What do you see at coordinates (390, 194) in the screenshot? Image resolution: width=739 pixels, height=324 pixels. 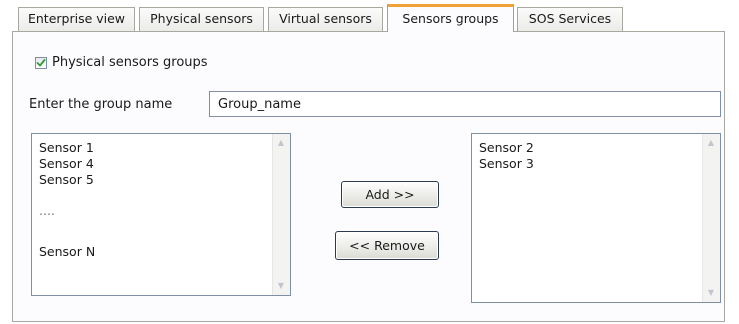 I see `add-button: Add >>` at bounding box center [390, 194].